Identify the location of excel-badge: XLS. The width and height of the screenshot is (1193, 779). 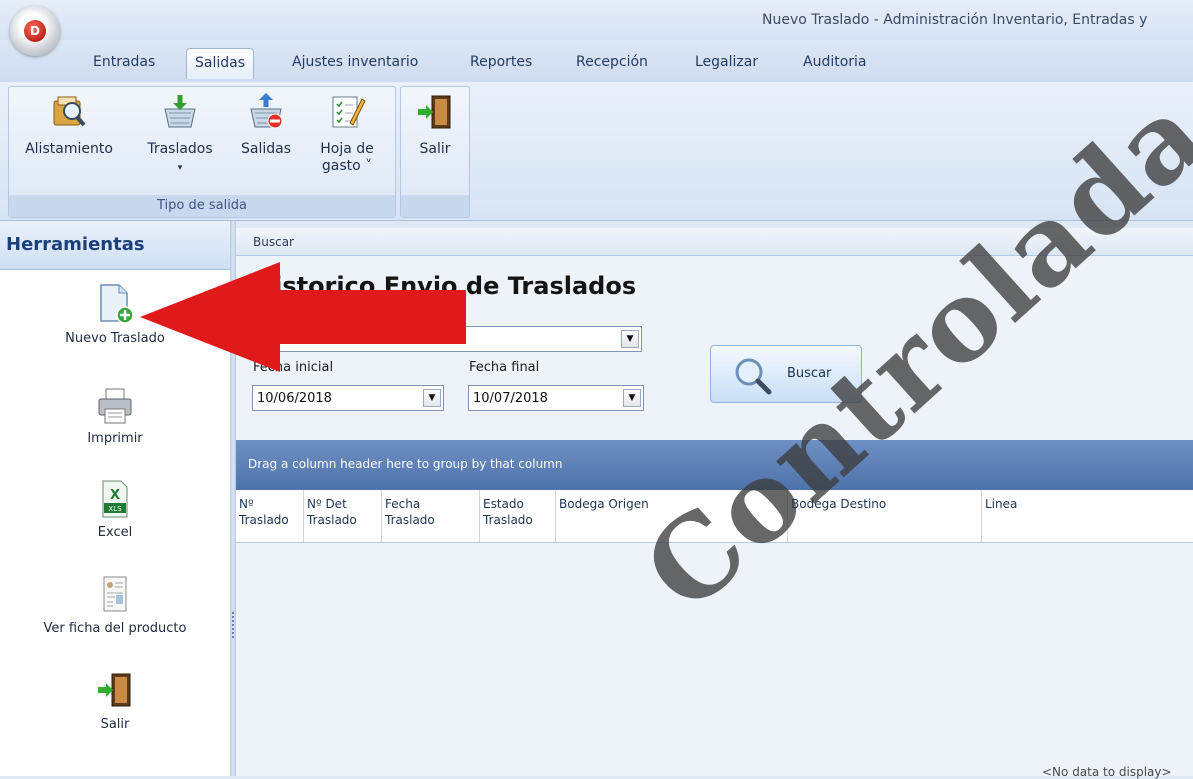
(115, 509).